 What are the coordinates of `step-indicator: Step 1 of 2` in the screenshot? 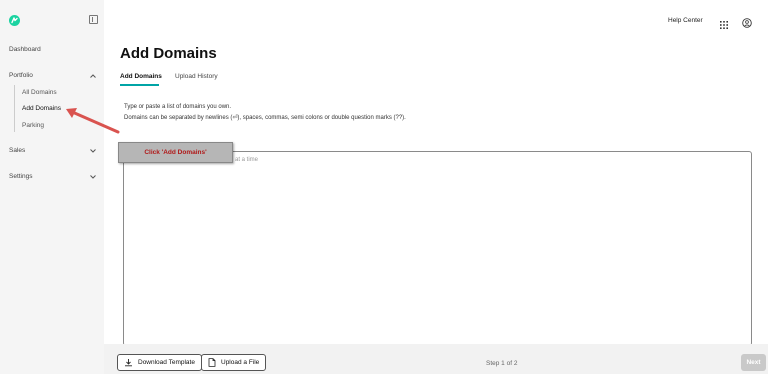 It's located at (502, 363).